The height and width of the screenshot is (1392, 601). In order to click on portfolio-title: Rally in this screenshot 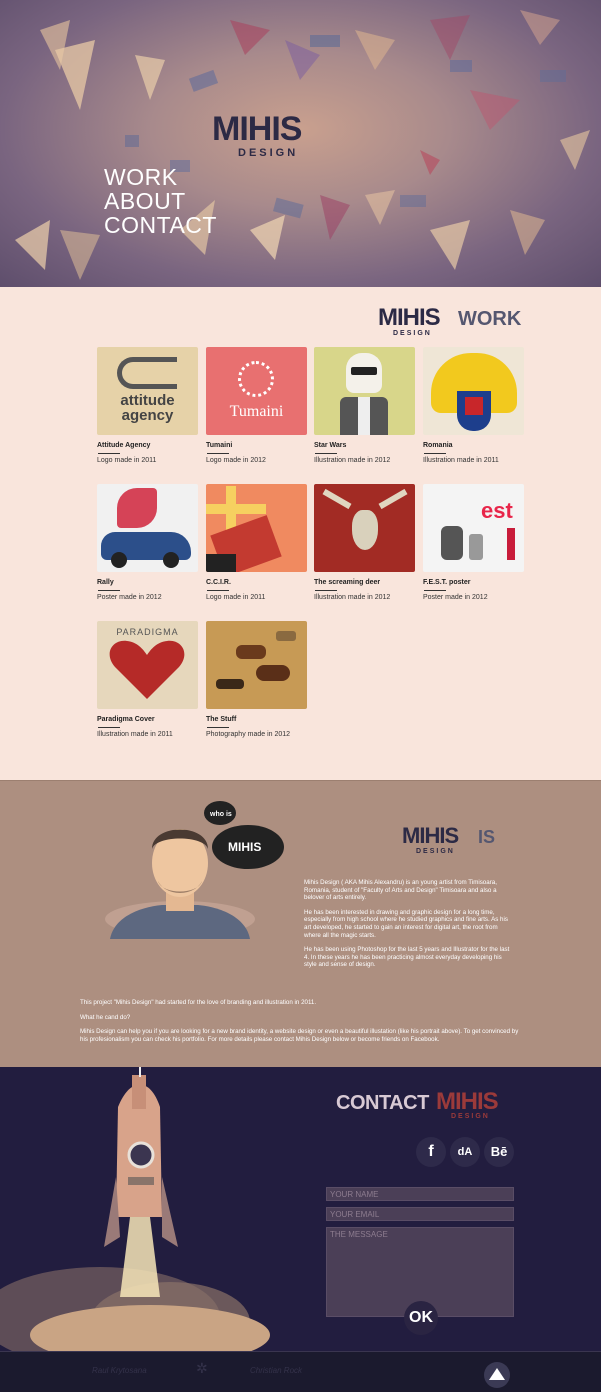, I will do `click(105, 582)`.